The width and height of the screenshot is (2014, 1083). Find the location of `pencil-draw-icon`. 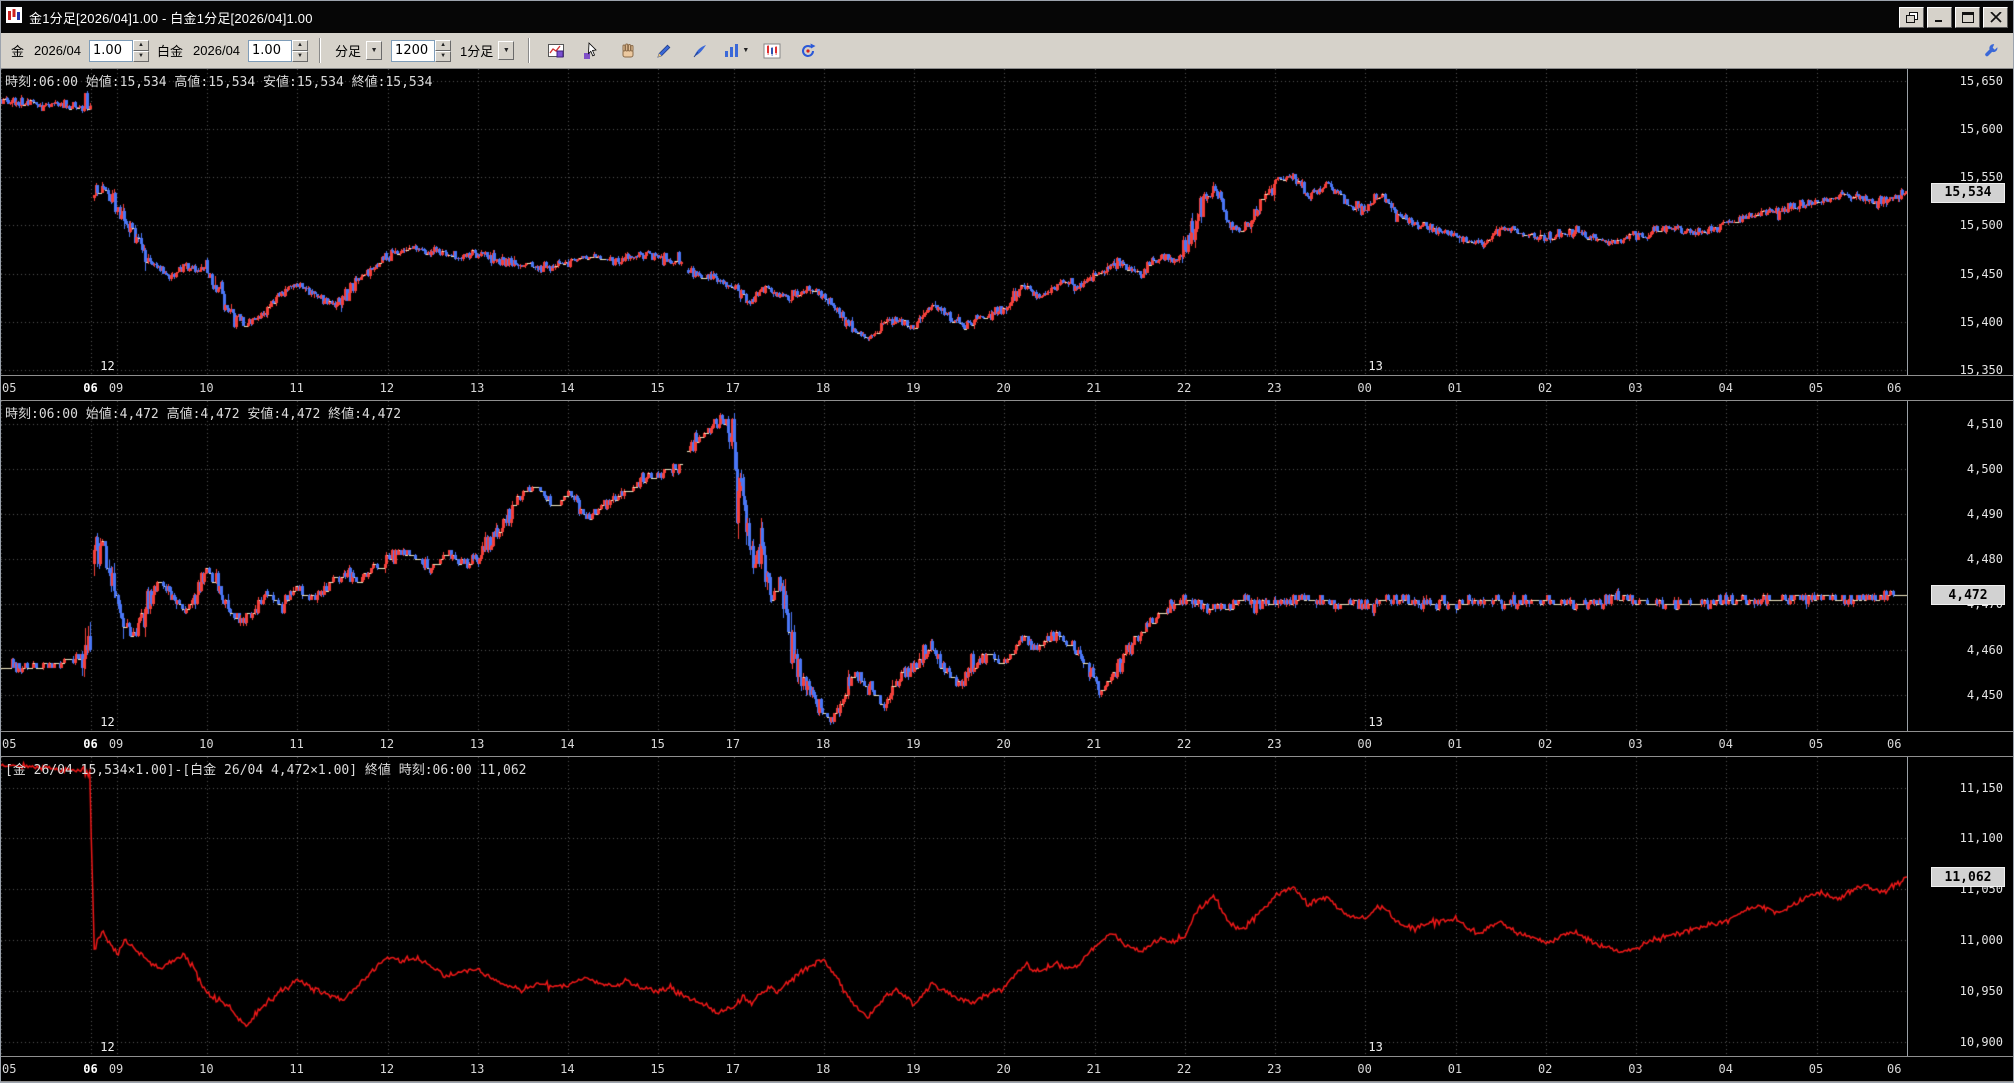

pencil-draw-icon is located at coordinates (664, 51).